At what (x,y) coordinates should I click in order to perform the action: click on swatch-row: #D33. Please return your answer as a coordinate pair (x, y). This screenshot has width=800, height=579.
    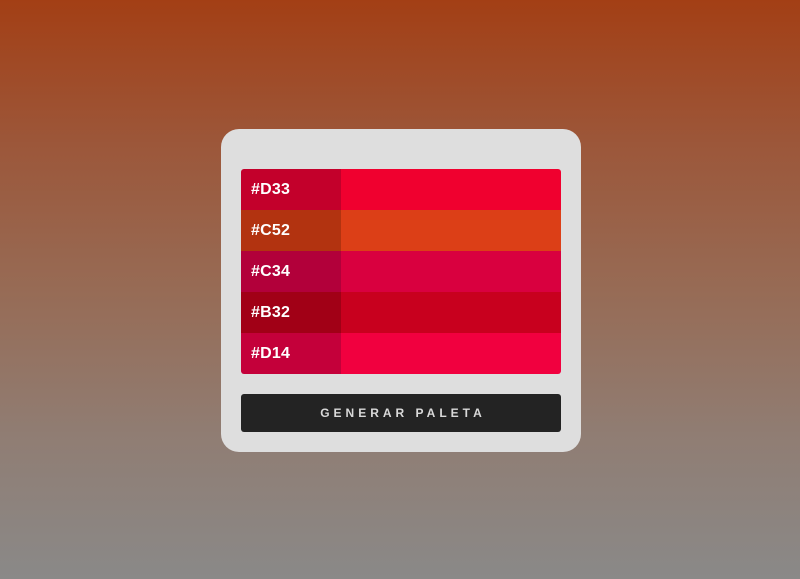
    Looking at the image, I should click on (401, 189).